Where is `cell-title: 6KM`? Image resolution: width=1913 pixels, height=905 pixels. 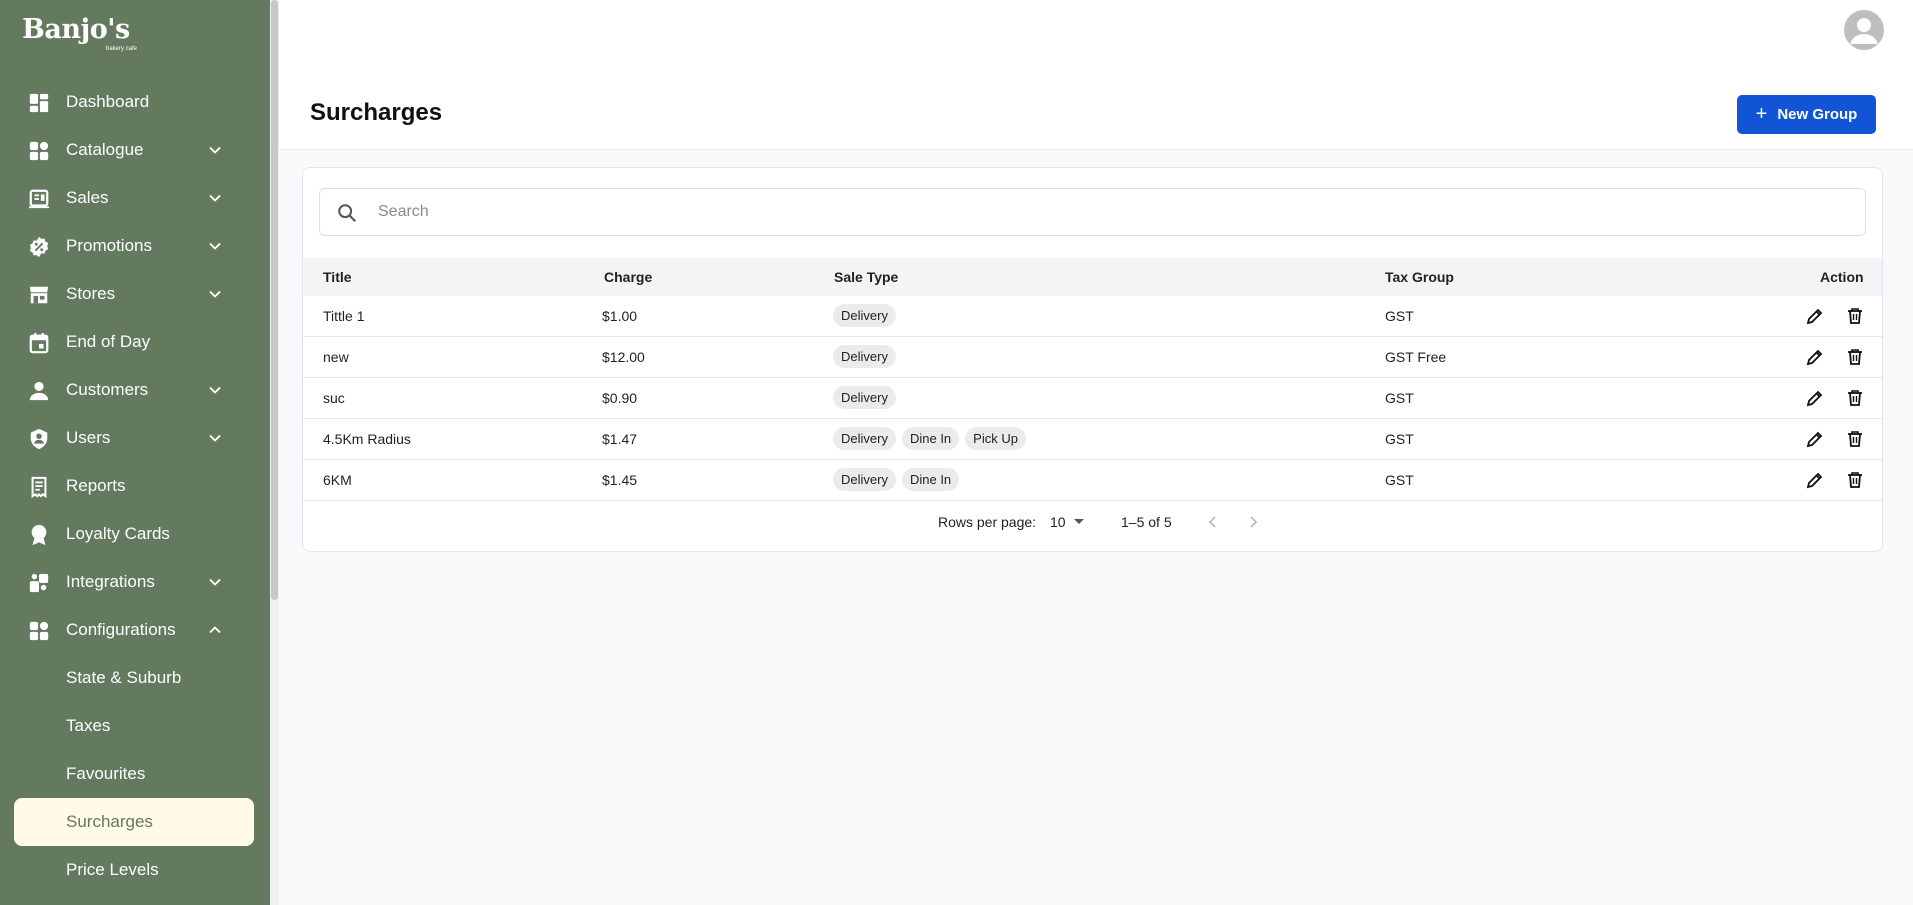 cell-title: 6KM is located at coordinates (337, 480).